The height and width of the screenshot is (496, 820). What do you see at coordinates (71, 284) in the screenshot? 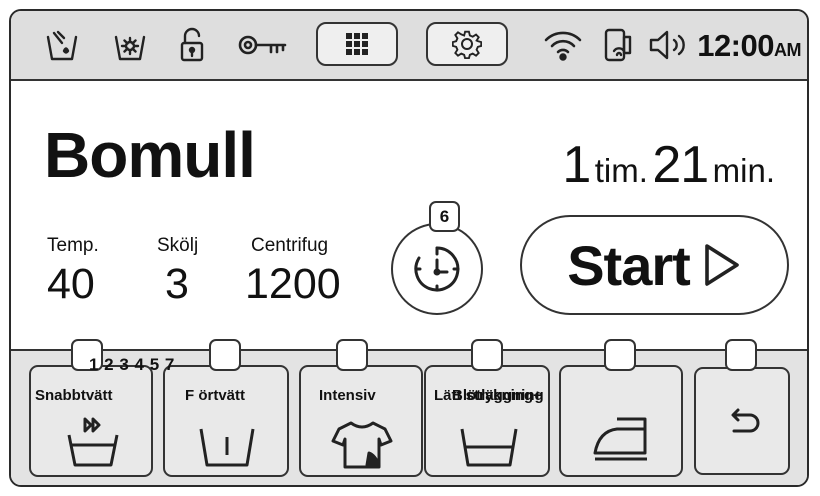
I see `param-temp-value: 40` at bounding box center [71, 284].